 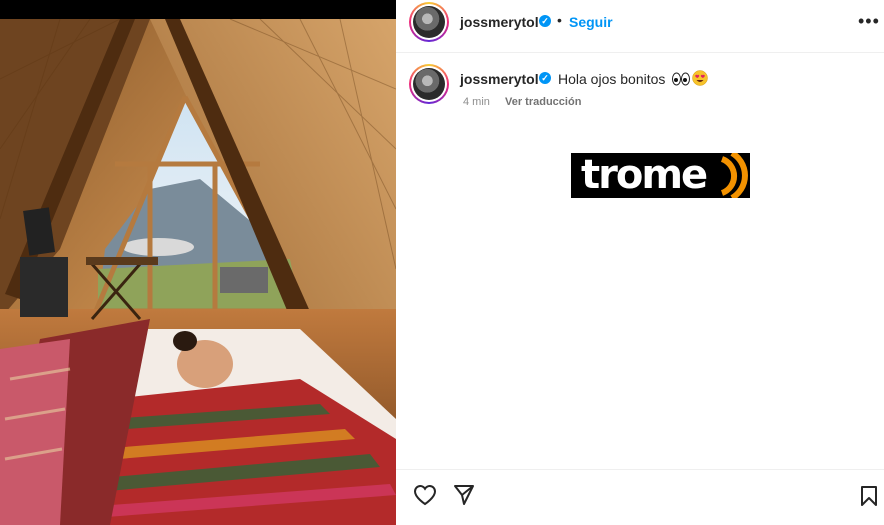 I want to click on bookmark-icon, so click(x=869, y=496).